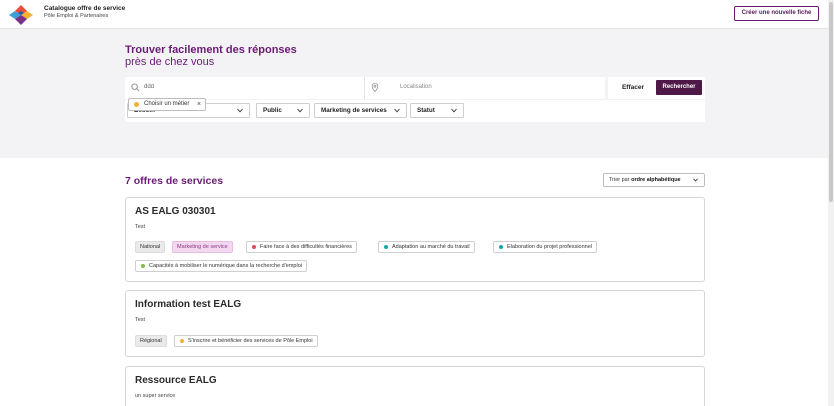  I want to click on sort-dropdown: Trier par ordre alphabétique, so click(654, 180).